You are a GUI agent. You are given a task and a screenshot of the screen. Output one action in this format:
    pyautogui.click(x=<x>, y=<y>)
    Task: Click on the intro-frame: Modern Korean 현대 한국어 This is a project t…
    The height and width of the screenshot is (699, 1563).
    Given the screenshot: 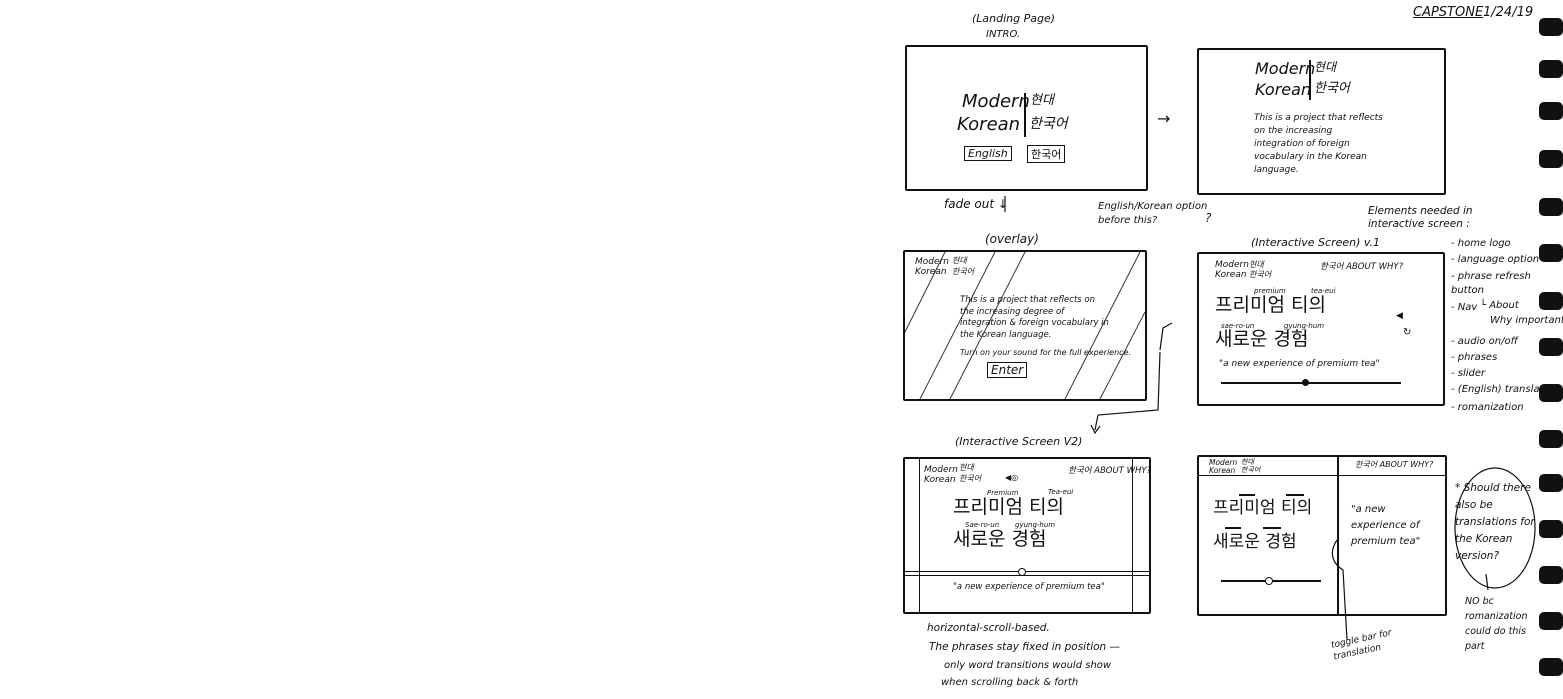 What is the action you would take?
    pyautogui.click(x=1321, y=121)
    